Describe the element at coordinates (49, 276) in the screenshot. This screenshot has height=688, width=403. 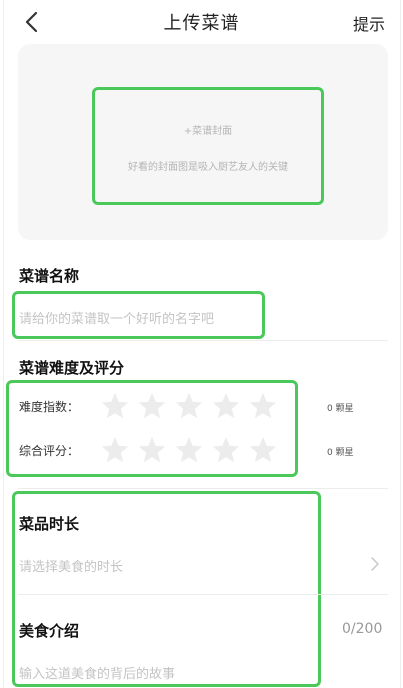
I see `recipe-name-title: 菜谱名称` at that location.